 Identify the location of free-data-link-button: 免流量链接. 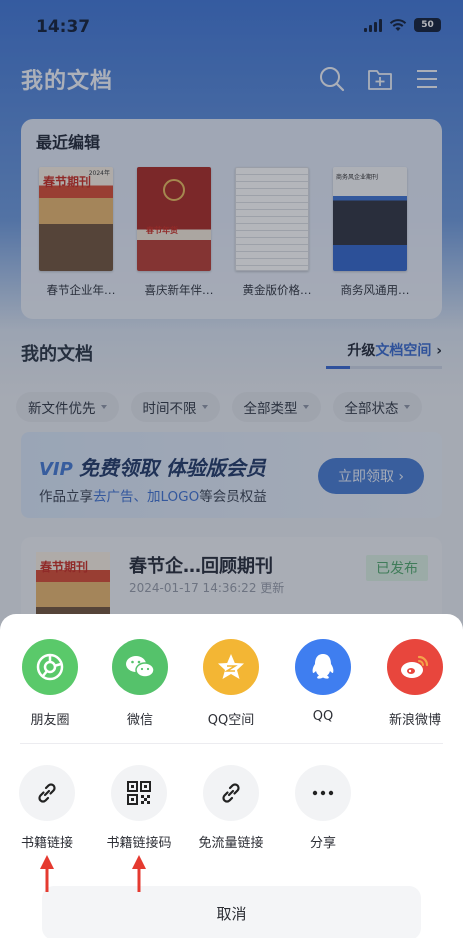
(231, 808).